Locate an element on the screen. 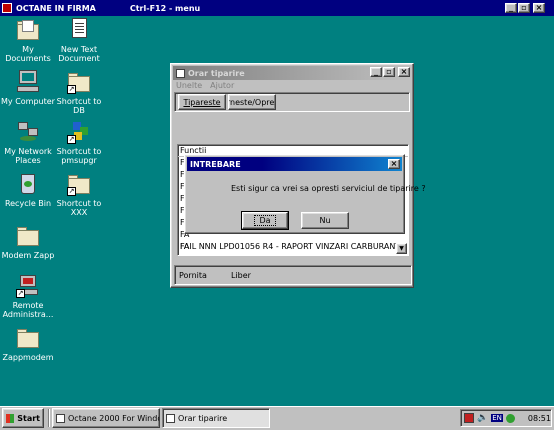  desktop-icon-label: My Network Places is located at coordinates (28, 156).